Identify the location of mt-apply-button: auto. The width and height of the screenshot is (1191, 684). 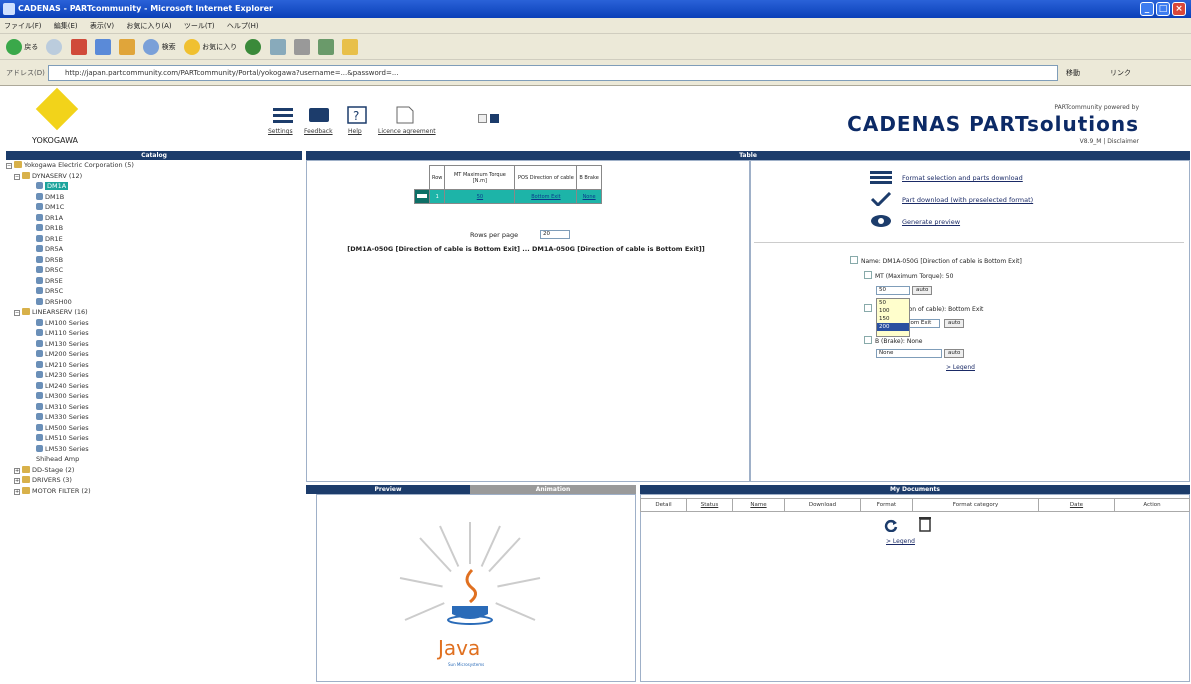
(922, 290).